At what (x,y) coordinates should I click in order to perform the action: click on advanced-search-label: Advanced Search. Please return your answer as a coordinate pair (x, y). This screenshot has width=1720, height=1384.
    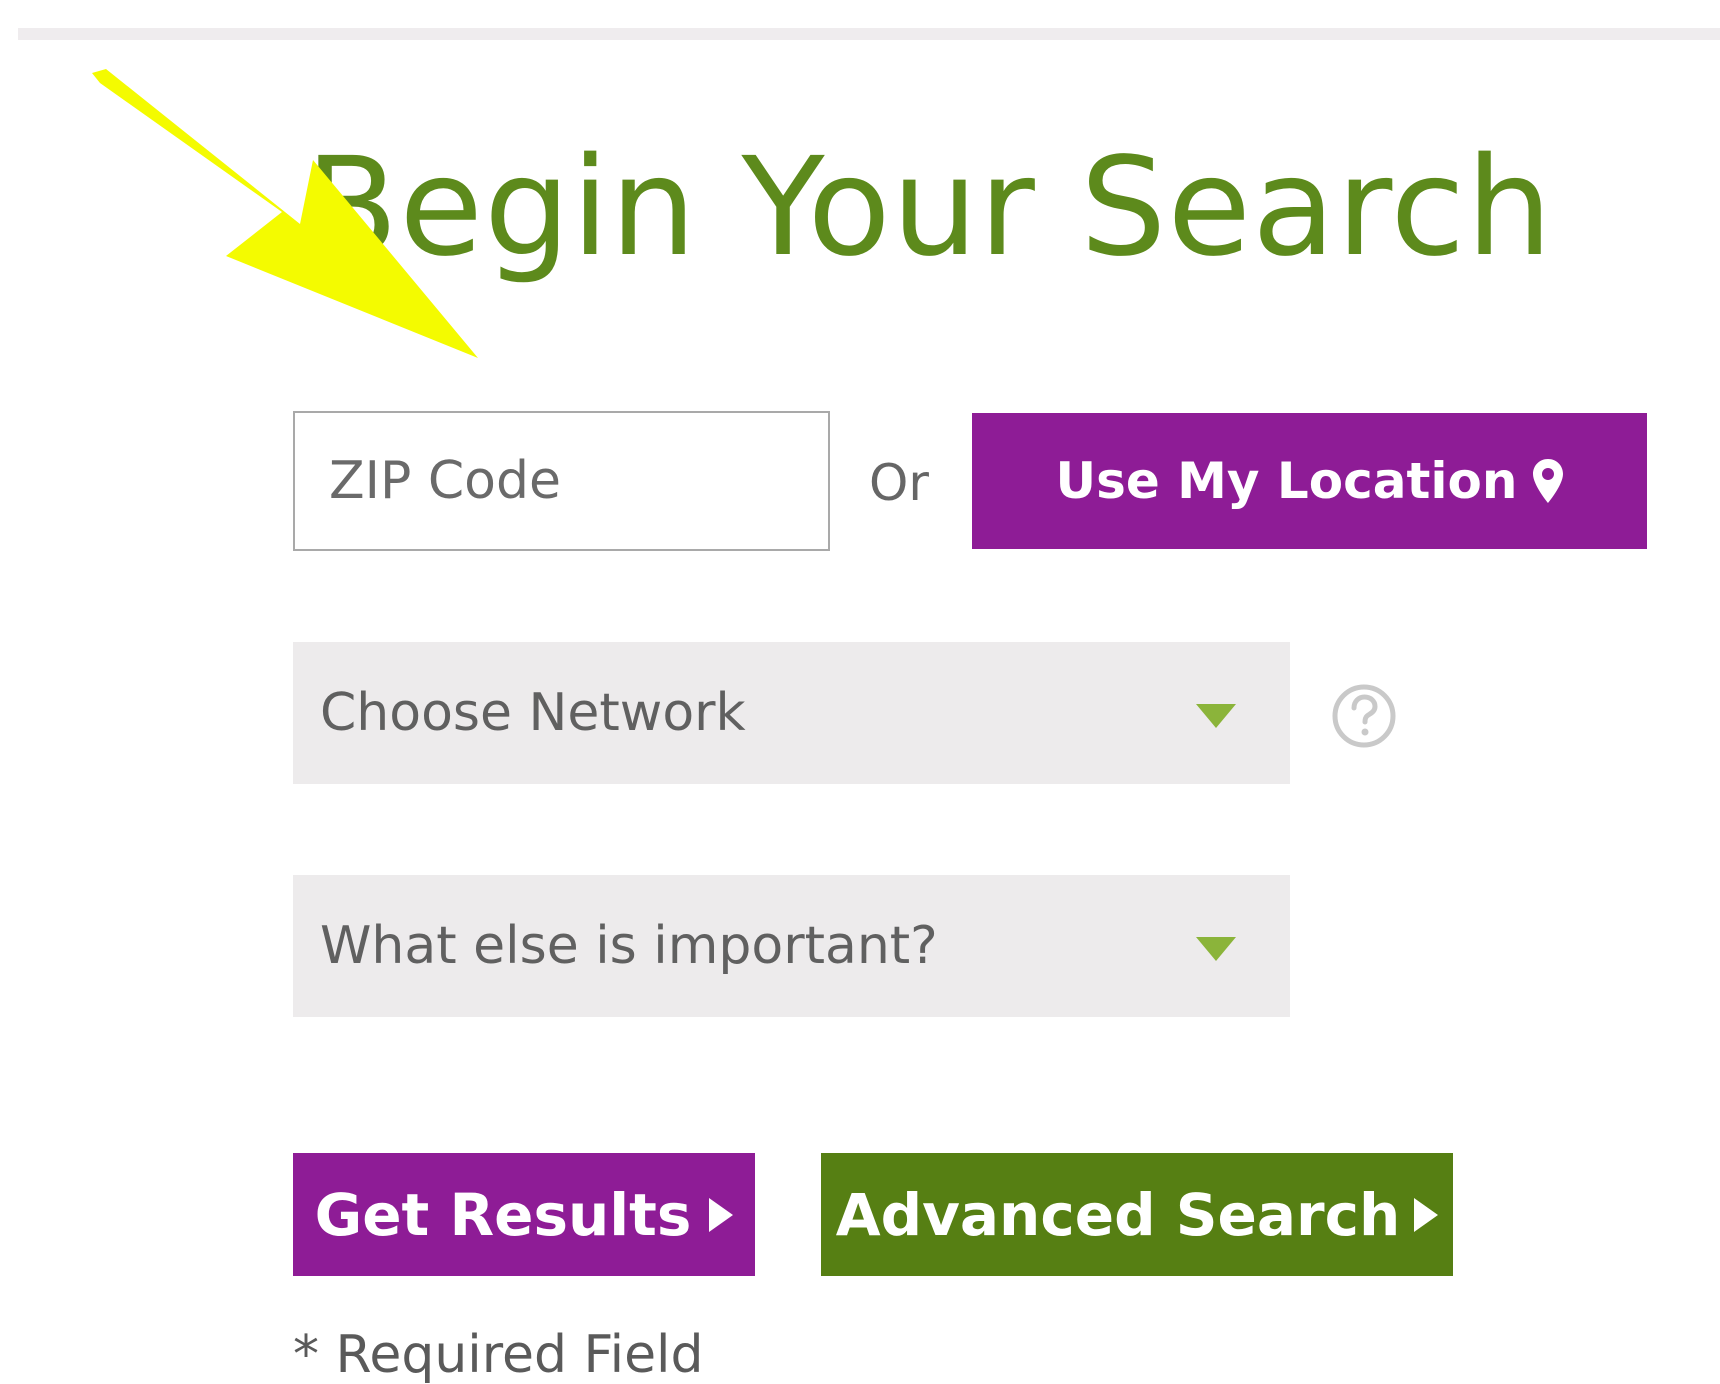
    Looking at the image, I should click on (1118, 1214).